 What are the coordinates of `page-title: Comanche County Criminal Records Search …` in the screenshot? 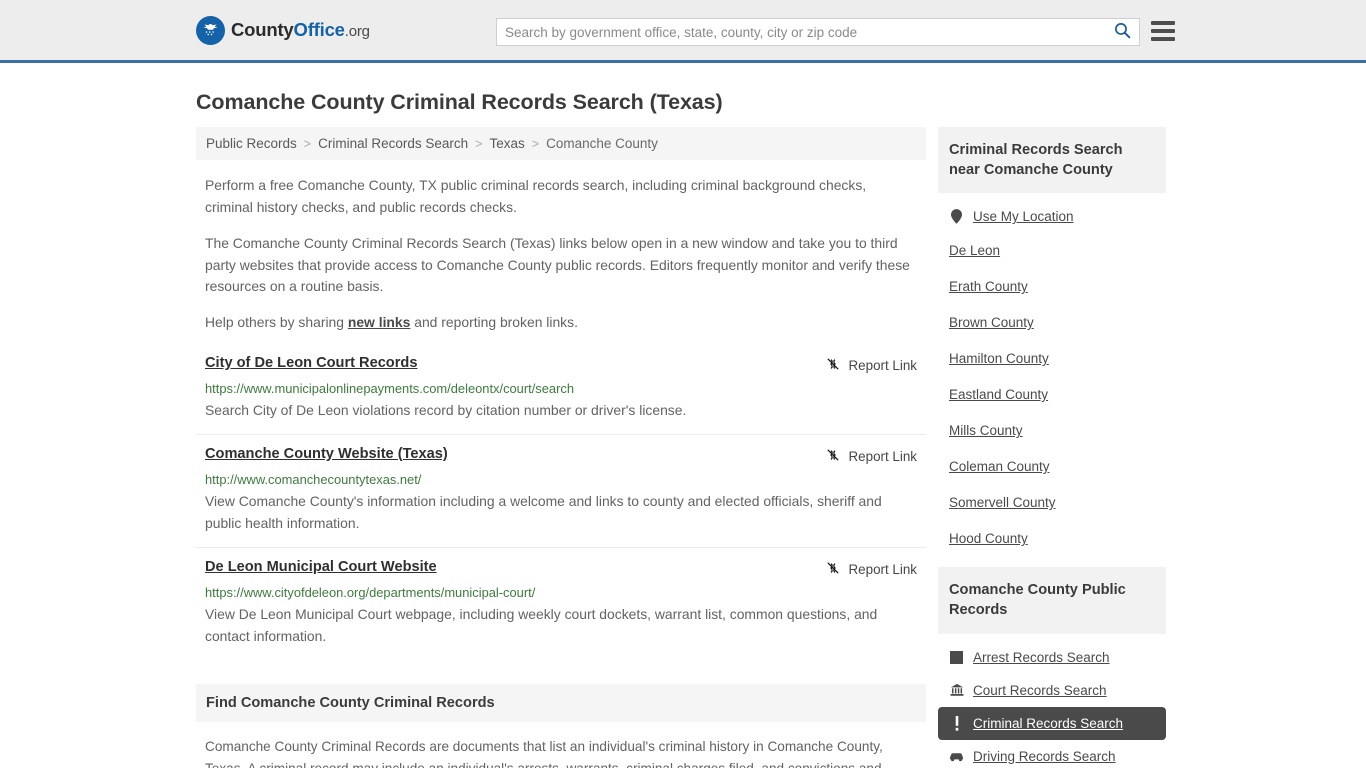 It's located at (459, 102).